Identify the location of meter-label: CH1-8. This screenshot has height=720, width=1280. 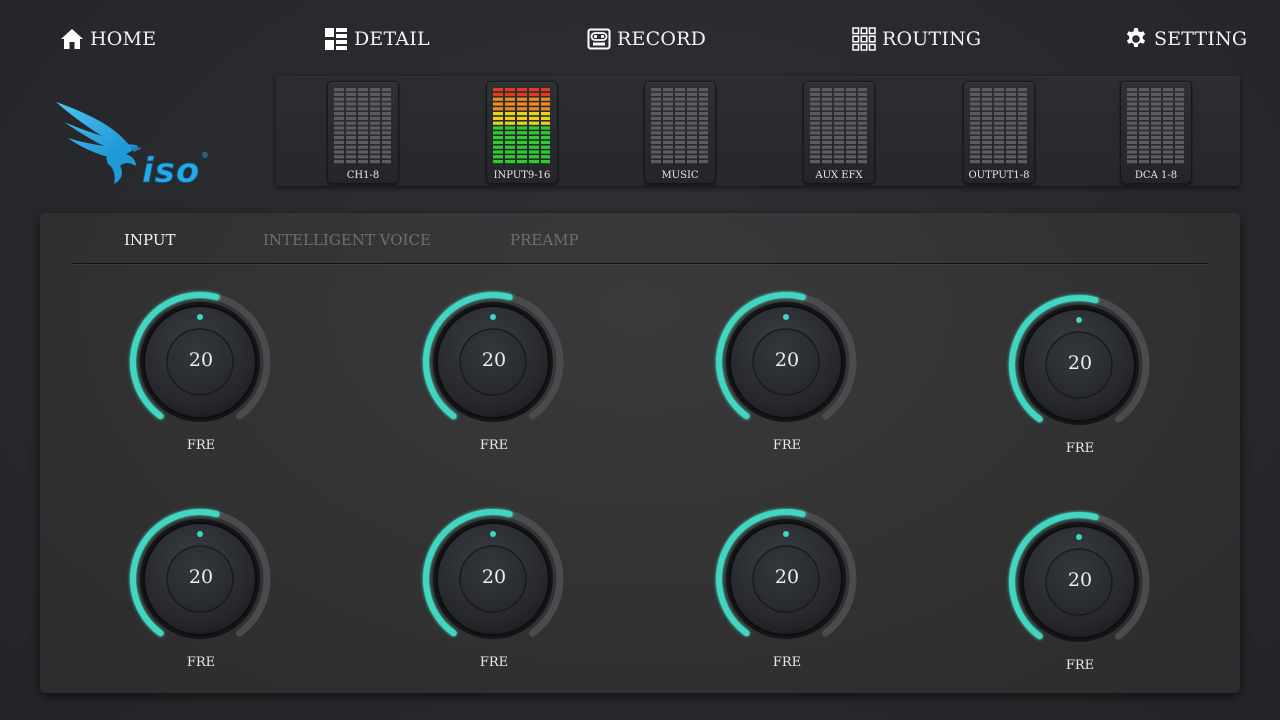
(363, 175).